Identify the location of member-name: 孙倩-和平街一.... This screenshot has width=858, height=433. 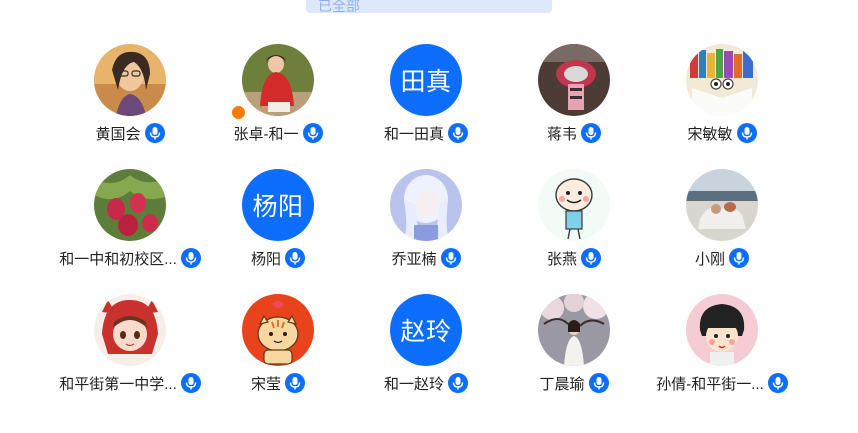
(710, 384).